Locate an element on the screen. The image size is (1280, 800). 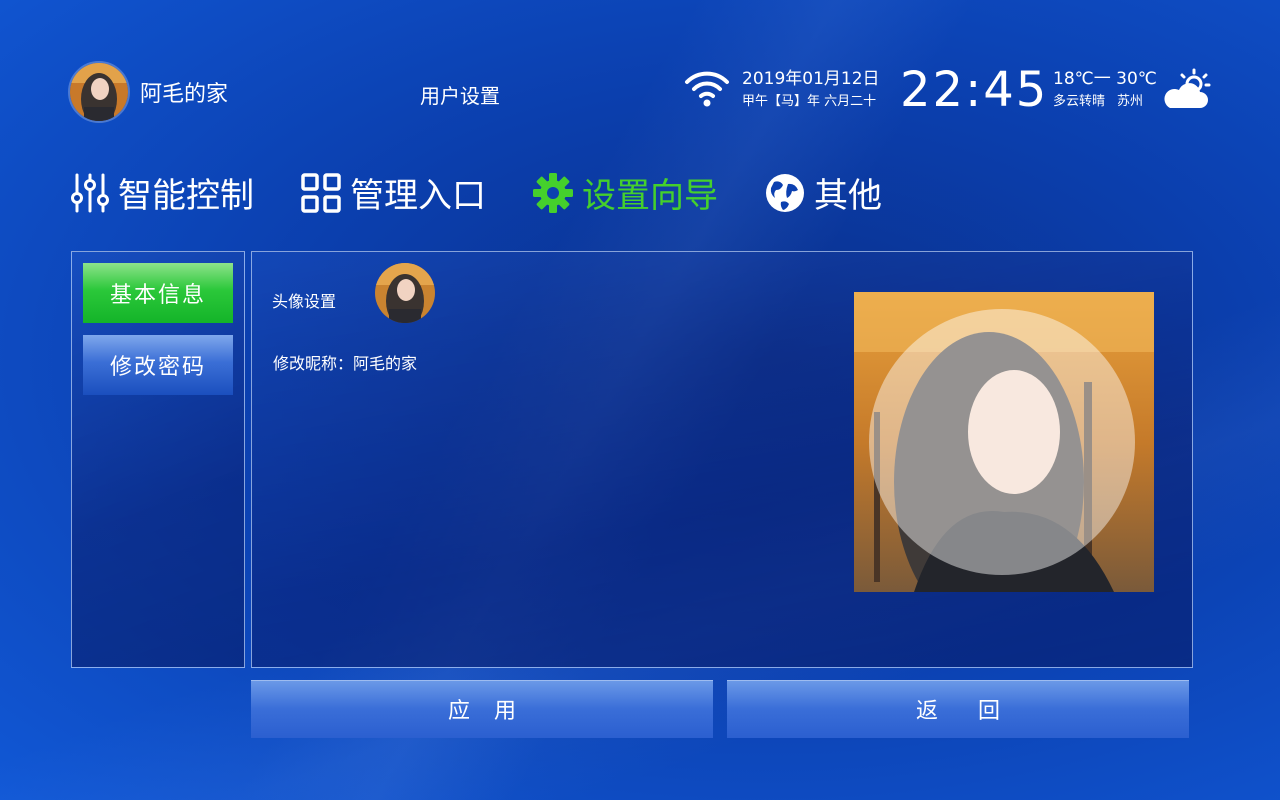
sliders-icon is located at coordinates (90, 192).